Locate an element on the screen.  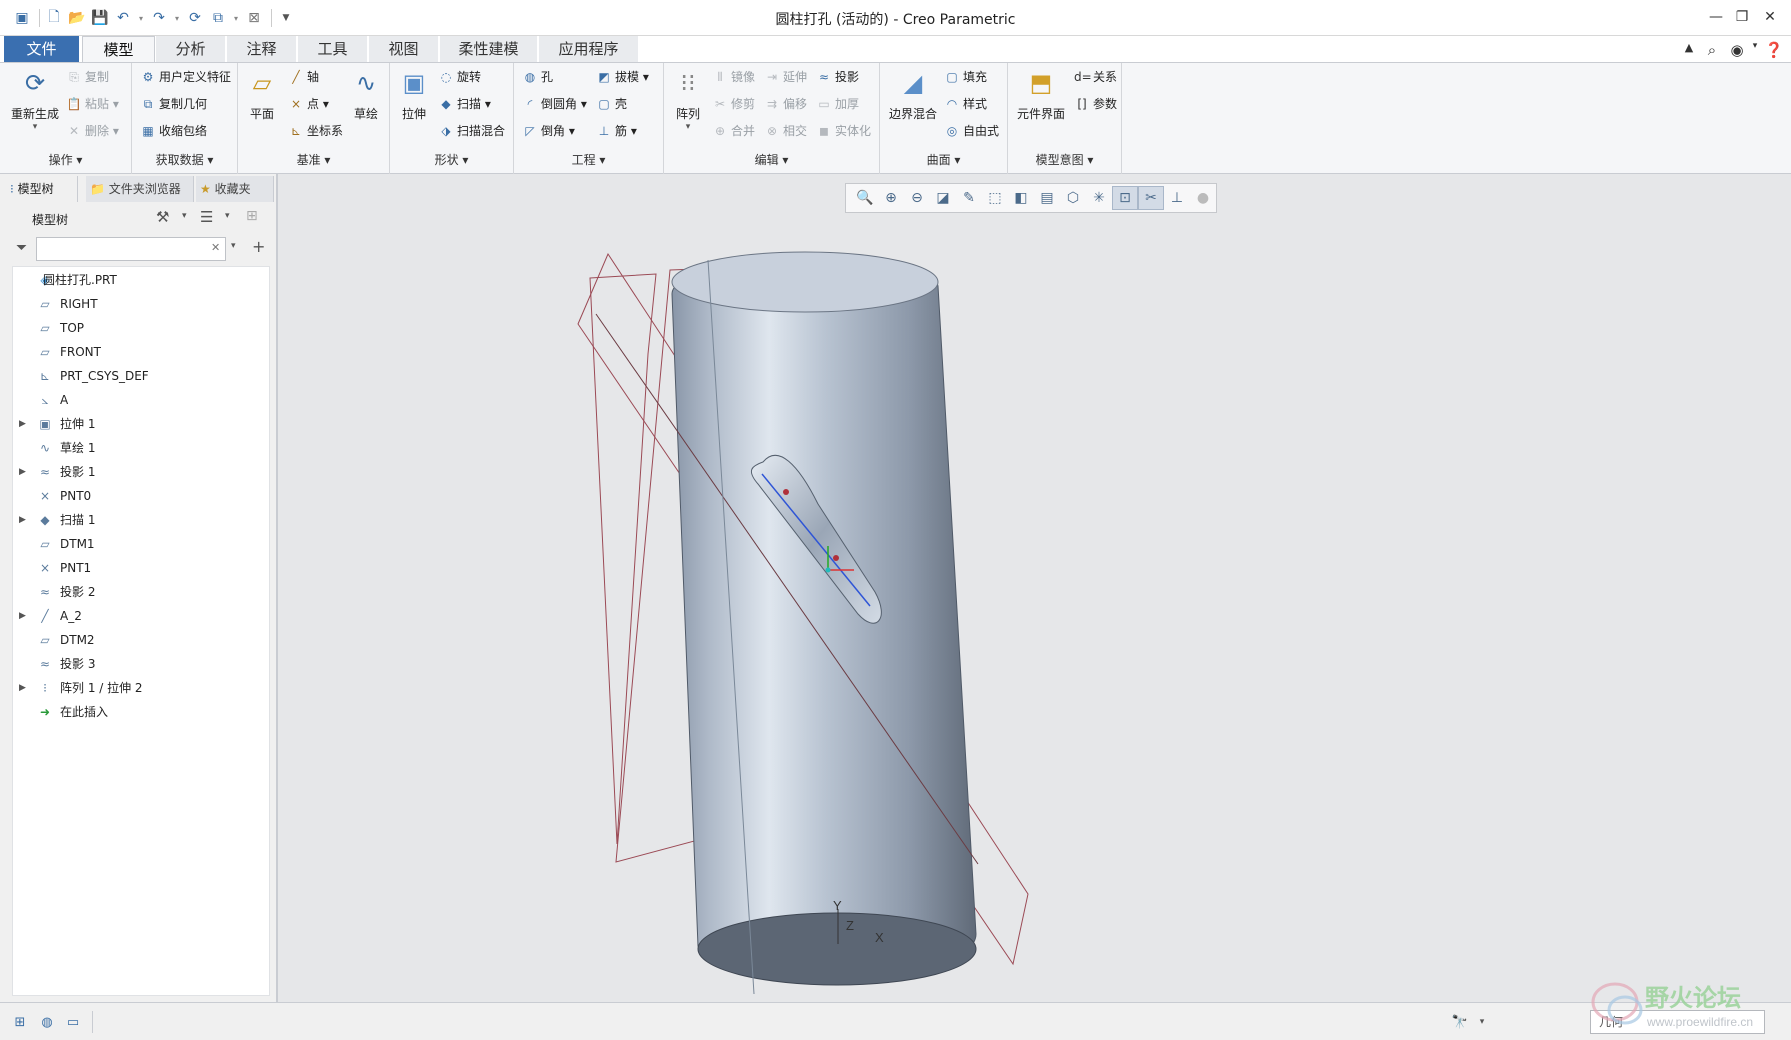
sweep-button: ◆ 扫描 ▾ is located at coordinates (464, 104).